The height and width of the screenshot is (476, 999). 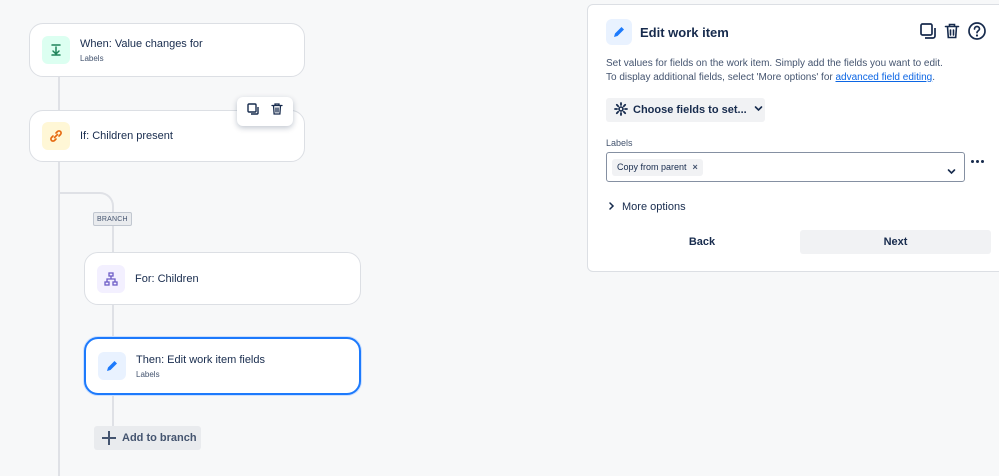 What do you see at coordinates (895, 242) in the screenshot?
I see `next-button: Next` at bounding box center [895, 242].